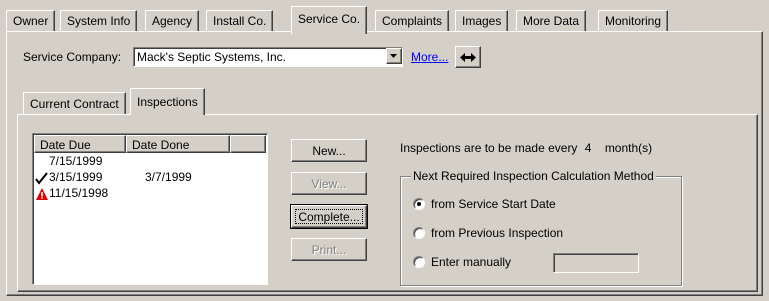 The width and height of the screenshot is (769, 301). I want to click on tab-images-label: Images, so click(482, 21).